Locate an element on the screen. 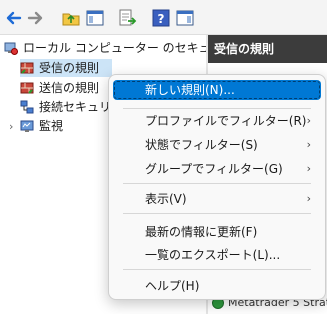 This screenshot has width=327, height=314. forward-icon is located at coordinates (36, 18).